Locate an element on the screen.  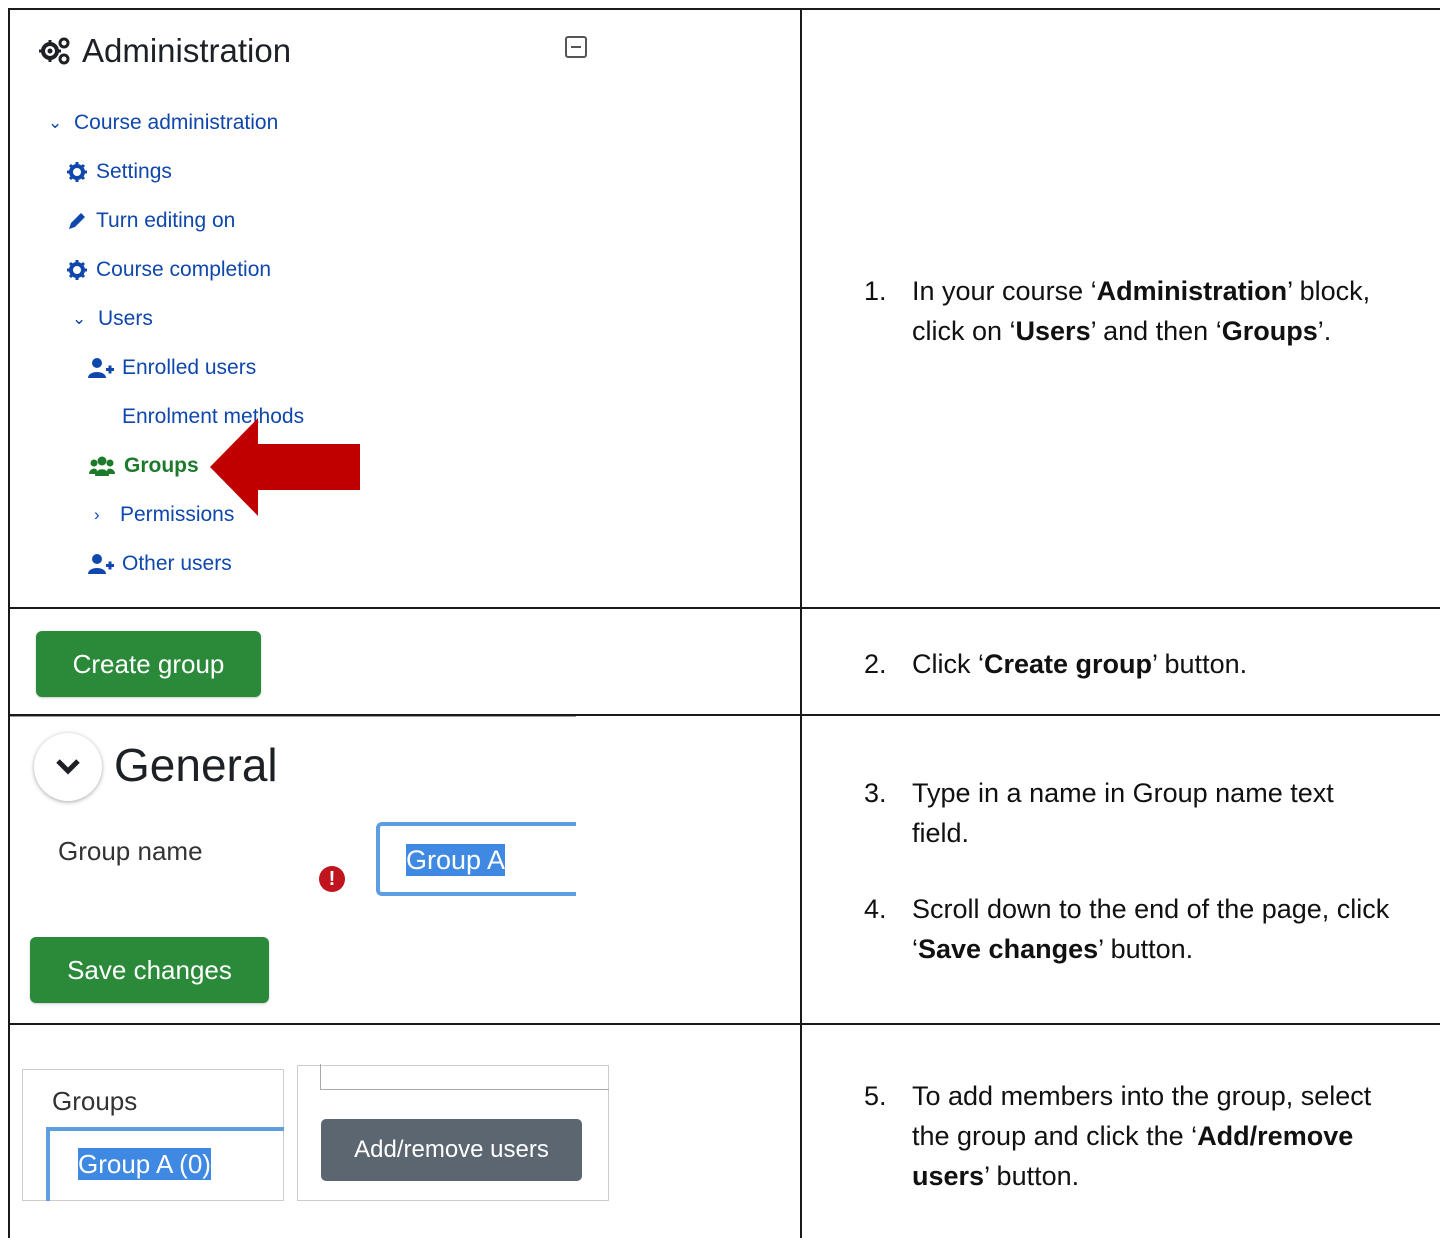
nav-turn-editing-on: Turn editing on is located at coordinates (150, 221).